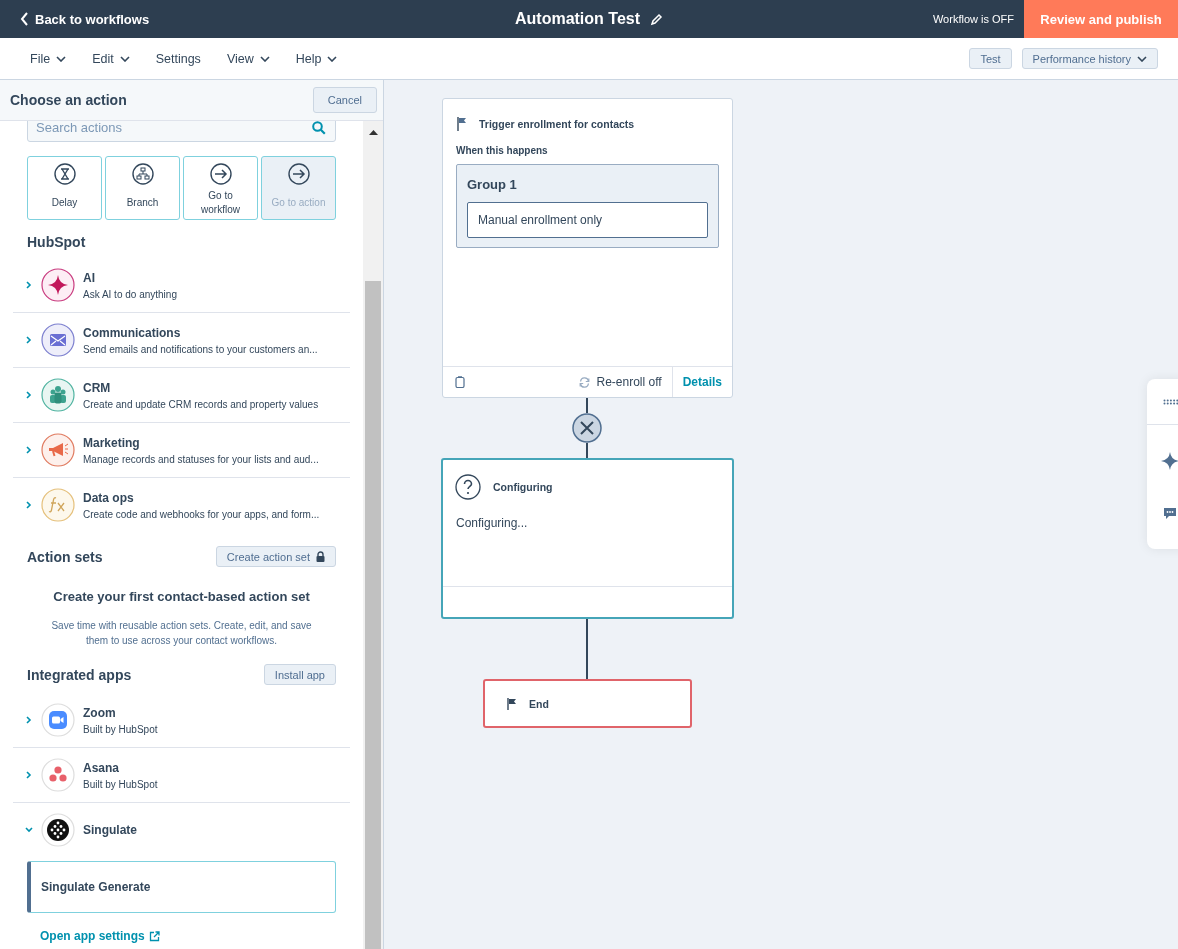 The height and width of the screenshot is (949, 1178). I want to click on action-category-row: Zoom Built by HubSpot, so click(181, 720).